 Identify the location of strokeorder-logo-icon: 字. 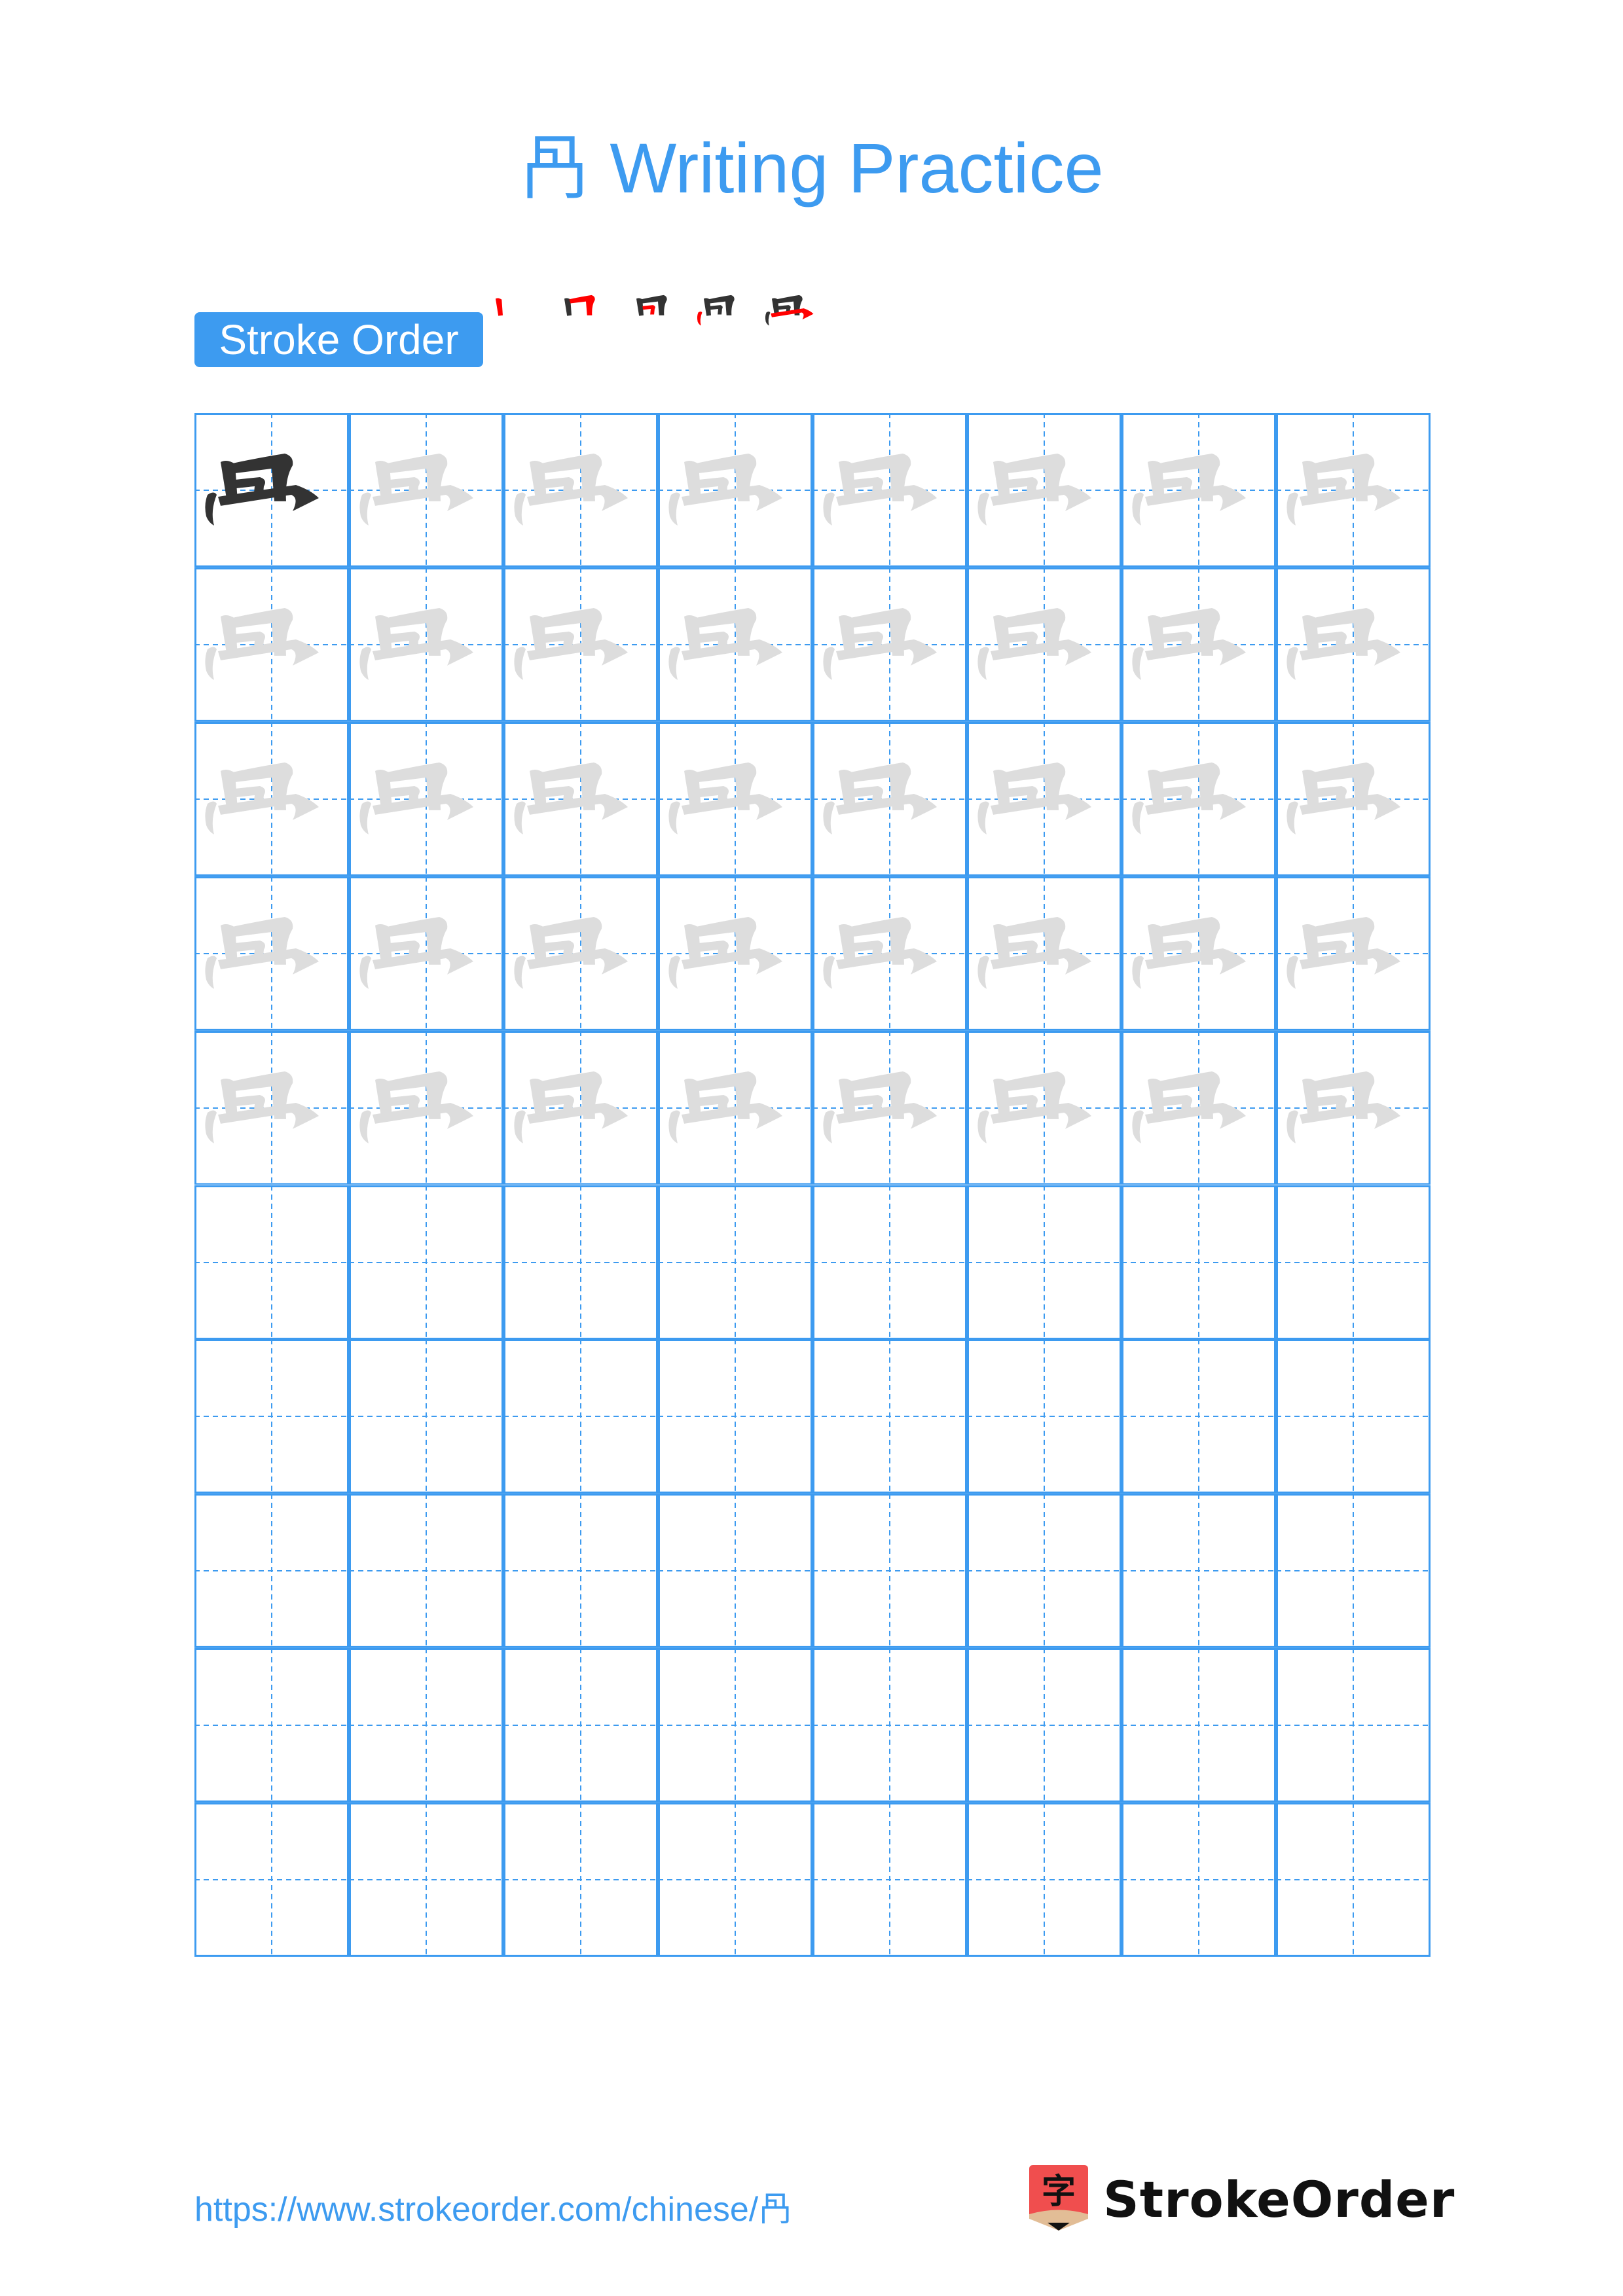
(1058, 2198).